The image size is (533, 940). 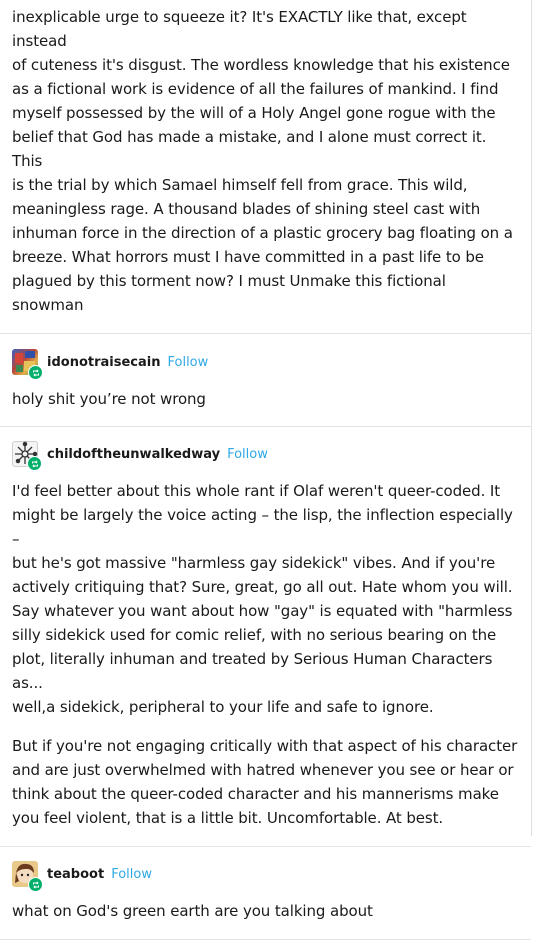 I want to click on username: teaboot, so click(x=75, y=874).